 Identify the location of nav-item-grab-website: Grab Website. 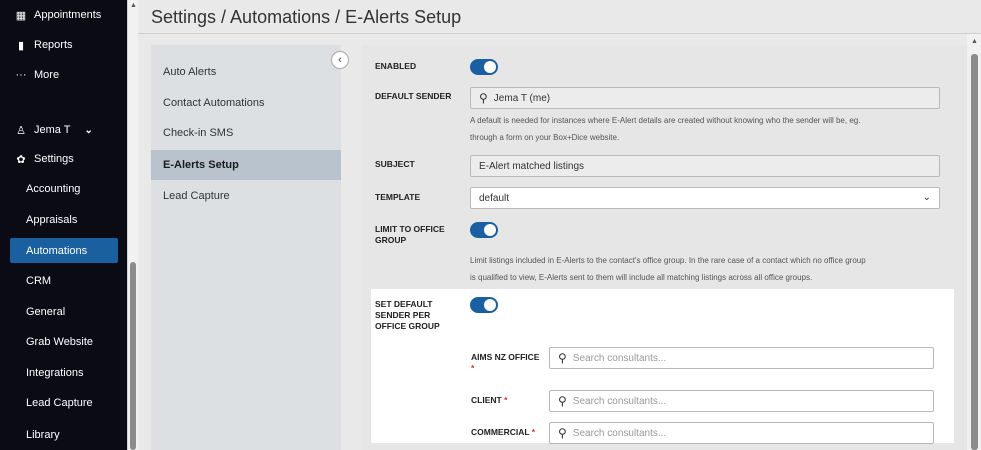
(63, 342).